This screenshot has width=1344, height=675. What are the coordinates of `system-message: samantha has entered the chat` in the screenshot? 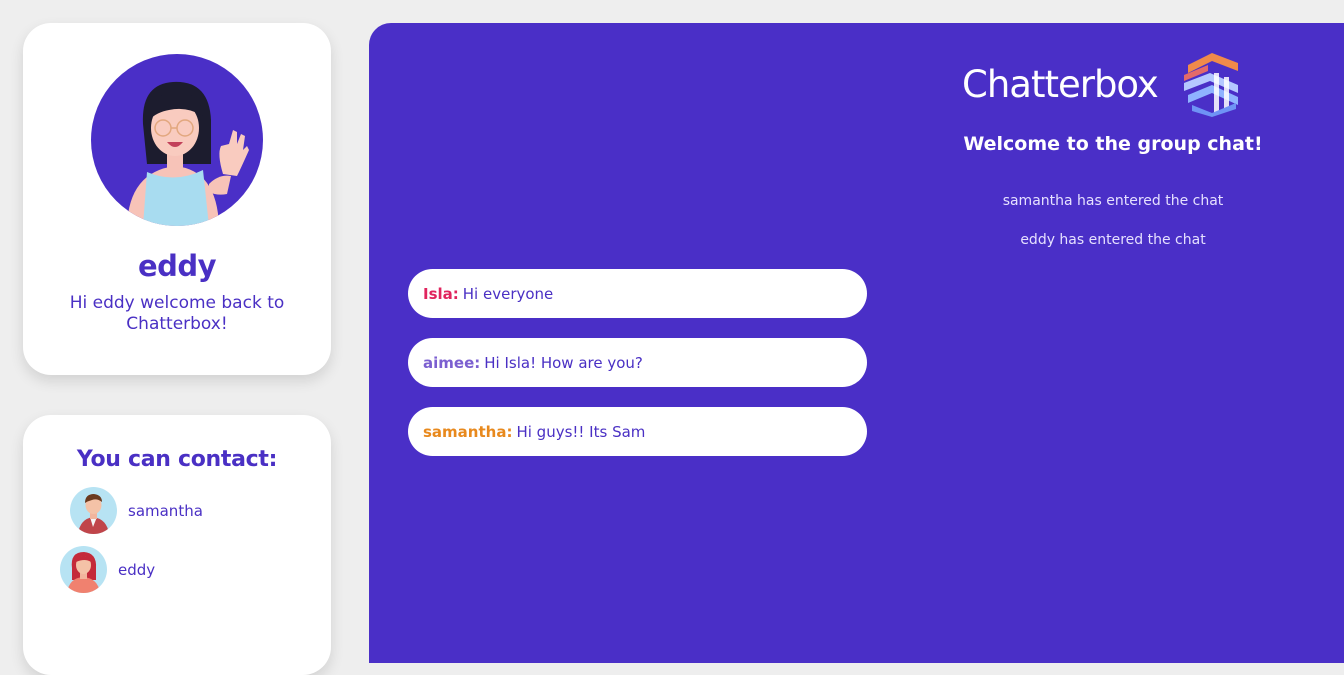 It's located at (1113, 201).